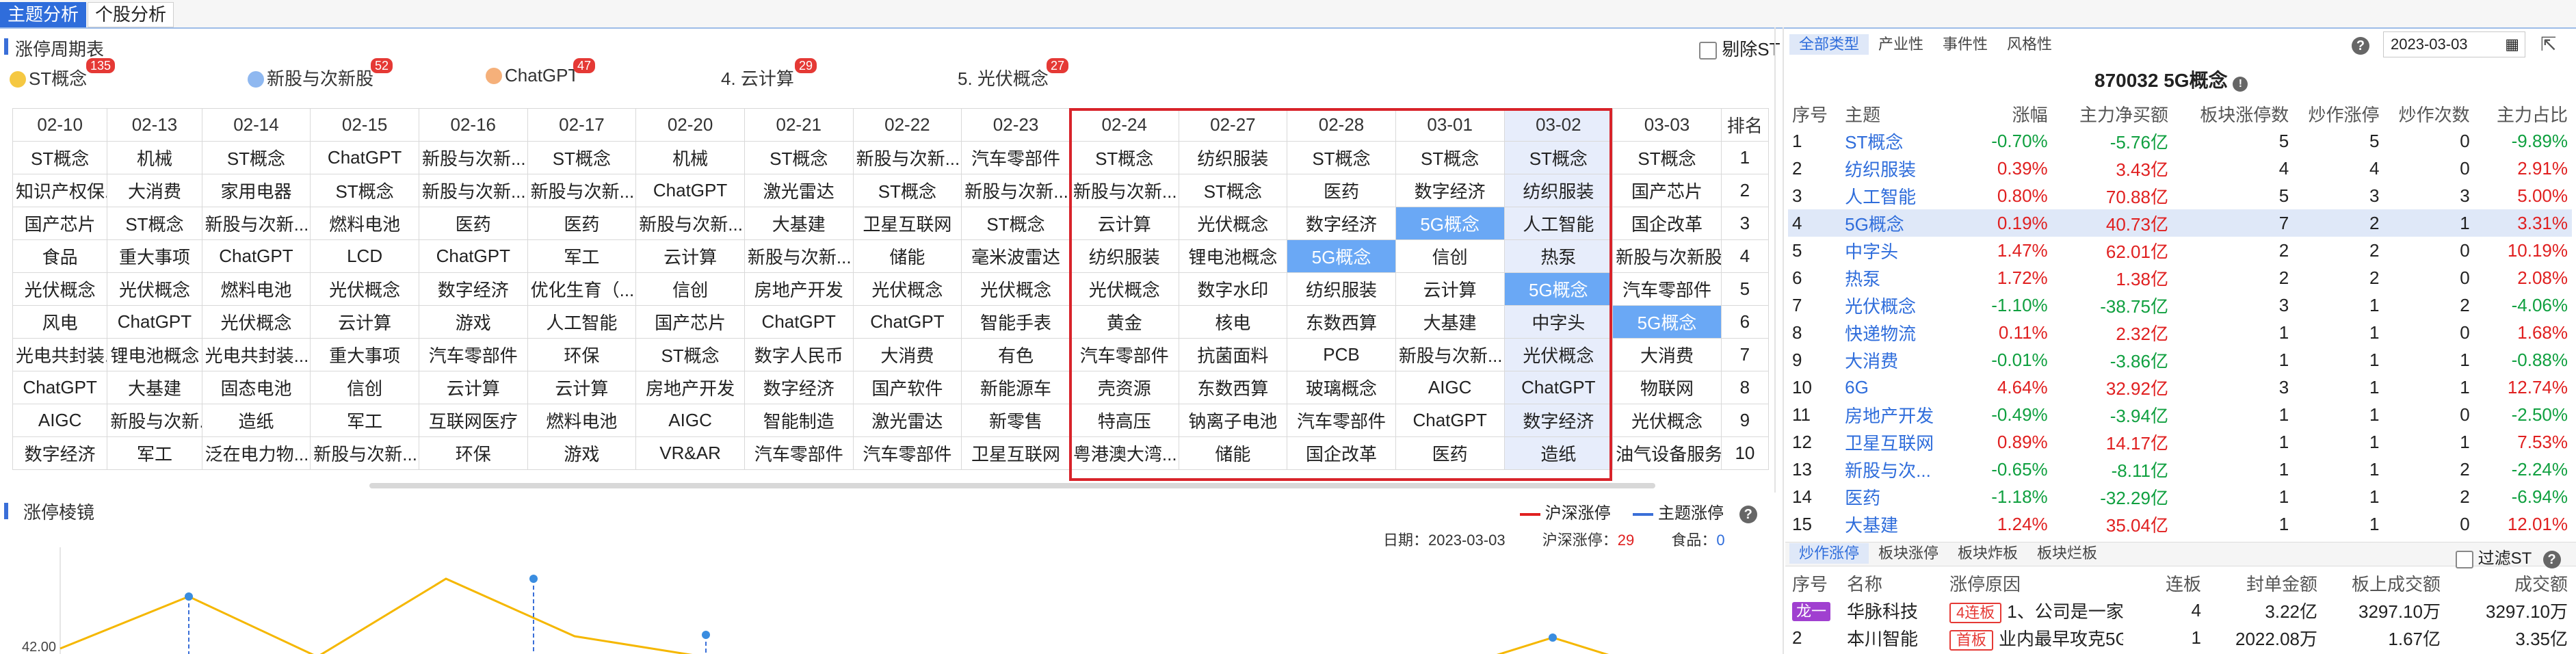 Image resolution: width=2576 pixels, height=654 pixels. Describe the element at coordinates (1013, 74) in the screenshot. I see `legend-item-pv: 5. 光伏概念 27` at that location.